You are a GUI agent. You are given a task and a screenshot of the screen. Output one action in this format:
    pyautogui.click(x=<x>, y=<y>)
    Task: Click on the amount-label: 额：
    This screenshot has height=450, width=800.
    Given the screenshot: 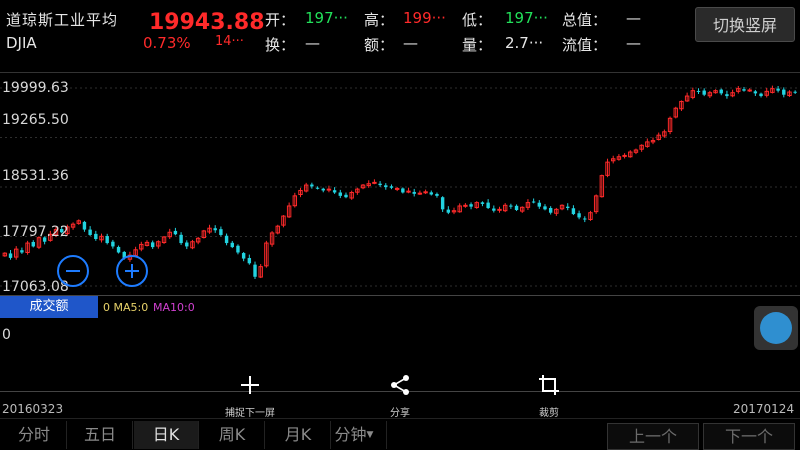 What is the action you would take?
    pyautogui.click(x=379, y=45)
    